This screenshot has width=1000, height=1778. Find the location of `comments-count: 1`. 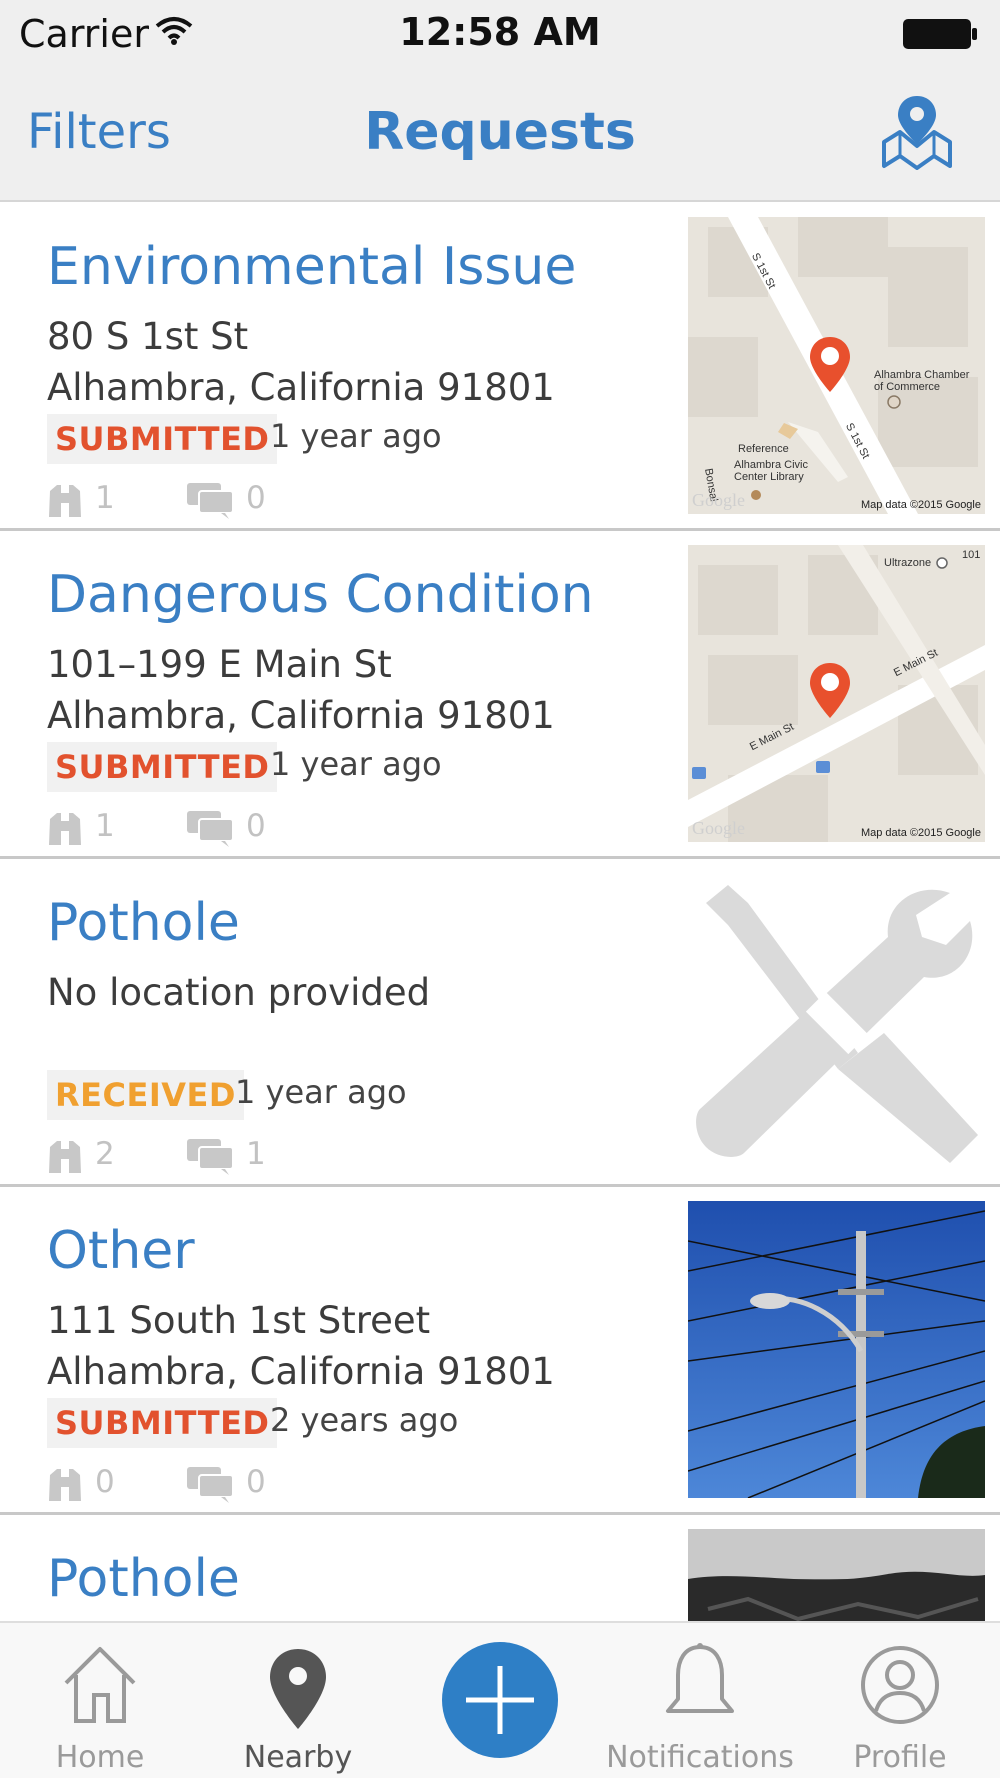

comments-count: 1 is located at coordinates (256, 1154).